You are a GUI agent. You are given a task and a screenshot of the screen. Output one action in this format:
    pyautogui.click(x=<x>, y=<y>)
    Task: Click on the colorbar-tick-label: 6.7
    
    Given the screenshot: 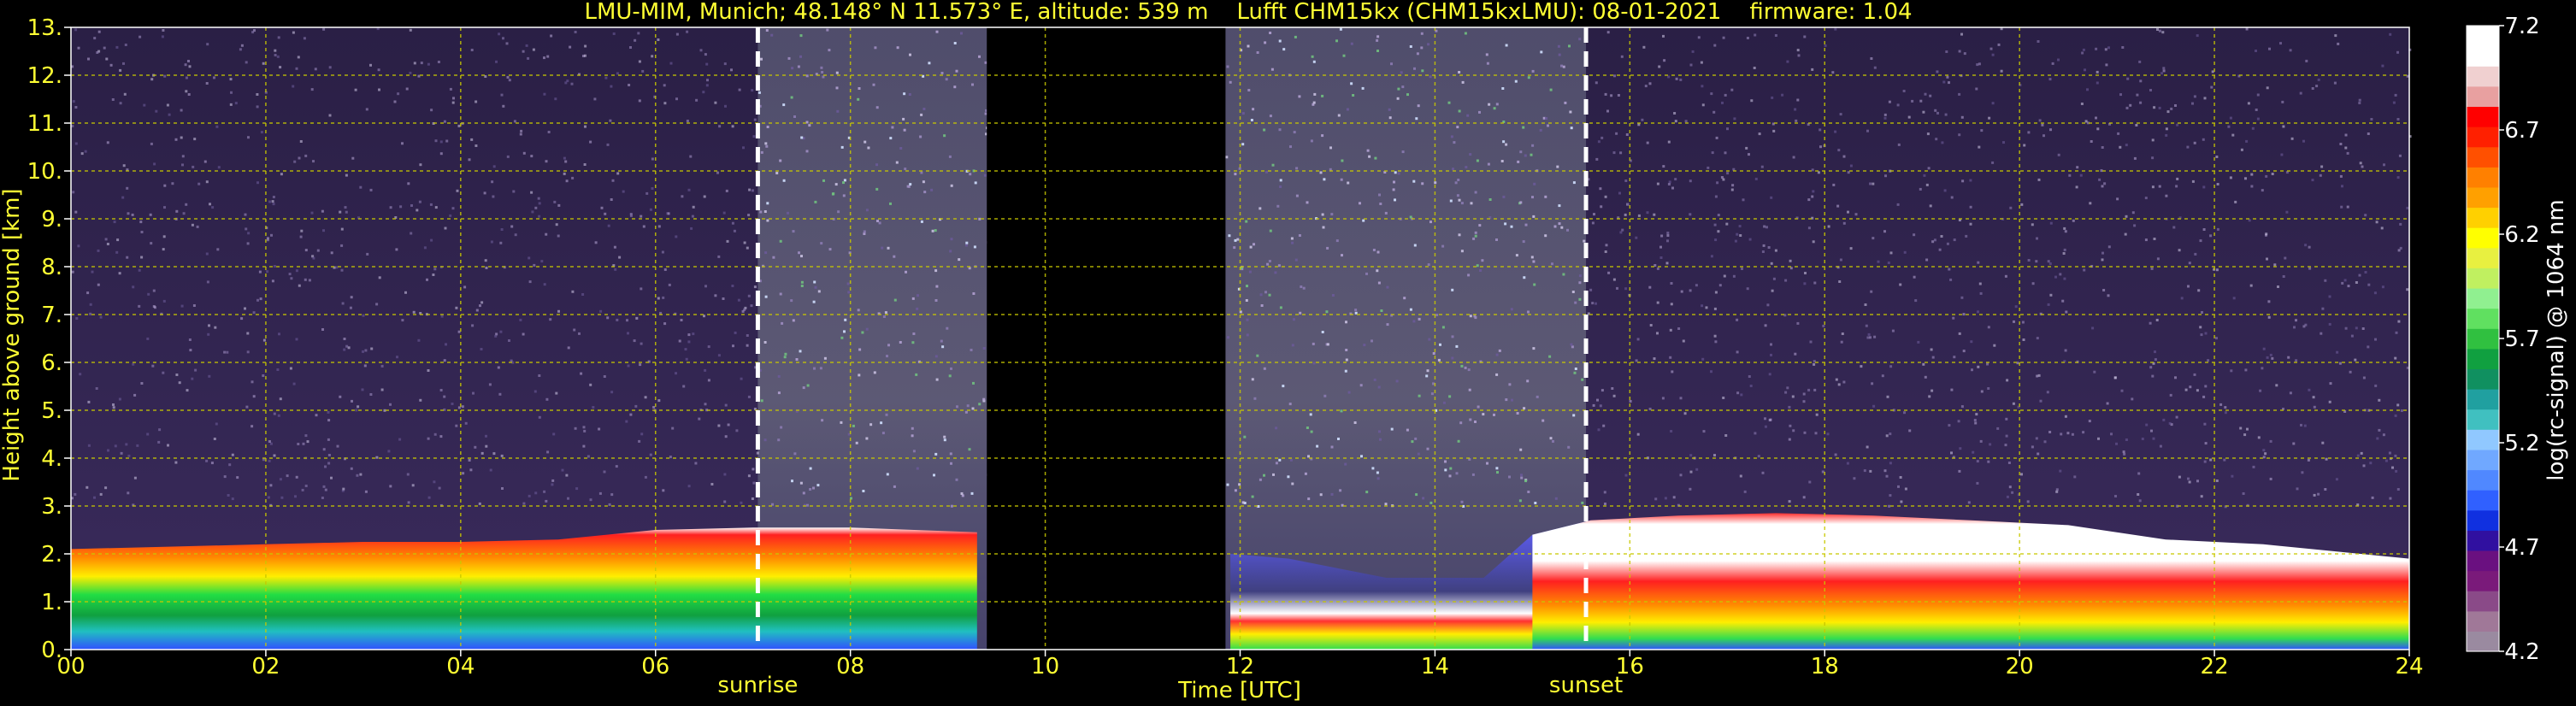 What is the action you would take?
    pyautogui.click(x=2521, y=131)
    